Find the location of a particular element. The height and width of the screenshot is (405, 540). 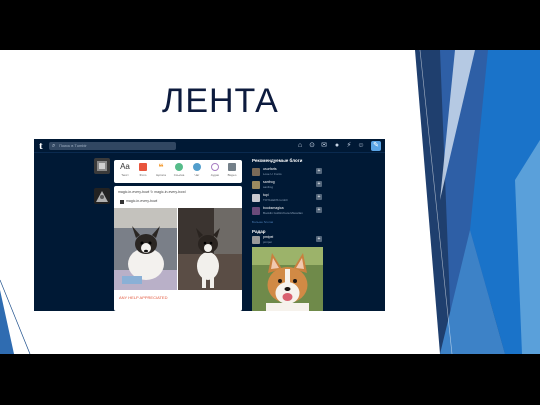

audio-icon is located at coordinates (215, 167).